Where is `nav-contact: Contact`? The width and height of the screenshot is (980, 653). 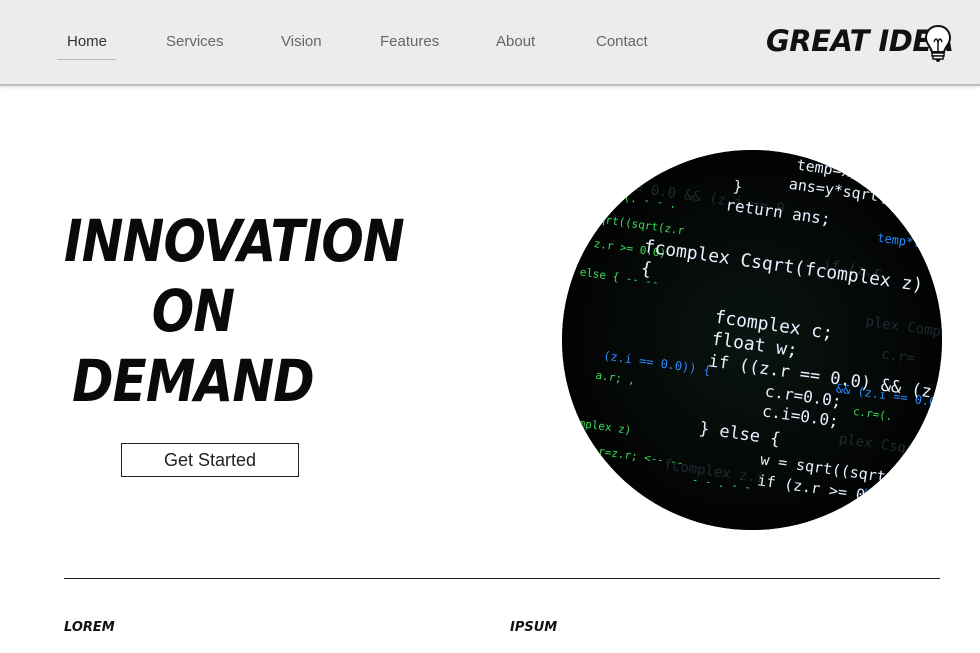
nav-contact: Contact is located at coordinates (622, 41).